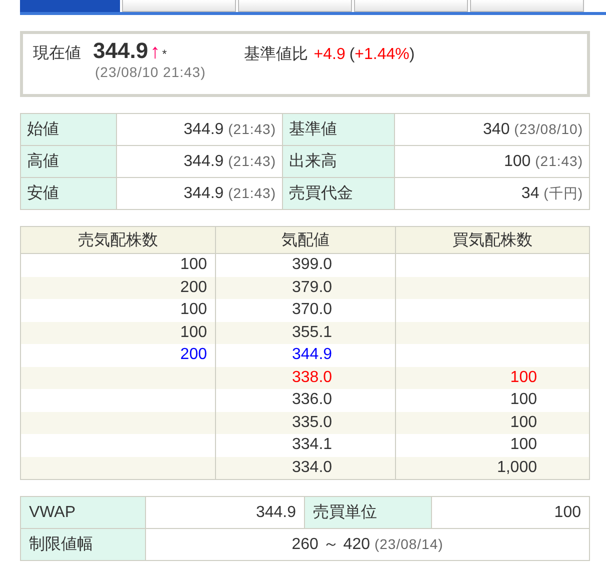  What do you see at coordinates (516, 467) in the screenshot?
I see `bid-quantity: 1,000` at bounding box center [516, 467].